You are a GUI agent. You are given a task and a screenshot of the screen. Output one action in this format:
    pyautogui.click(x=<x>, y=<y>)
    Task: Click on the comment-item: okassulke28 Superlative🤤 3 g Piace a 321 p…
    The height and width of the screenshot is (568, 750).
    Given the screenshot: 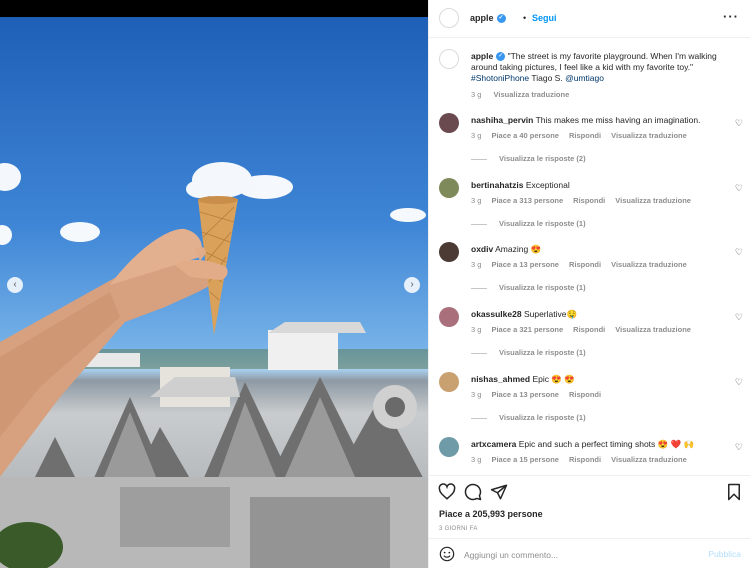 What is the action you would take?
    pyautogui.click(x=589, y=335)
    